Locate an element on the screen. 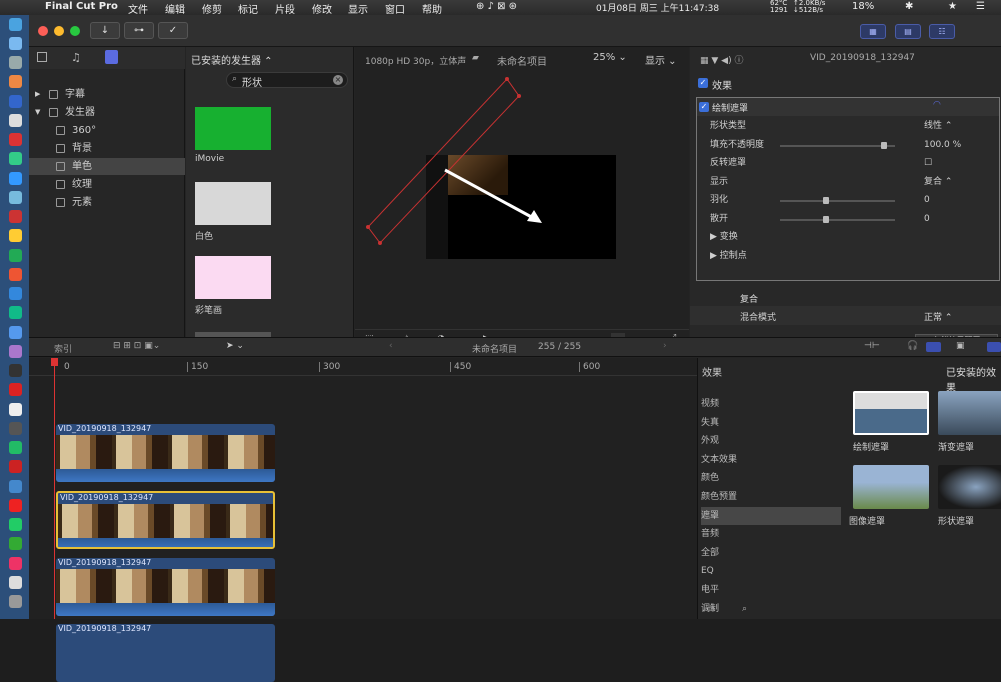 Image resolution: width=1001 pixels, height=682 pixels. finder-icon is located at coordinates (15, 24).